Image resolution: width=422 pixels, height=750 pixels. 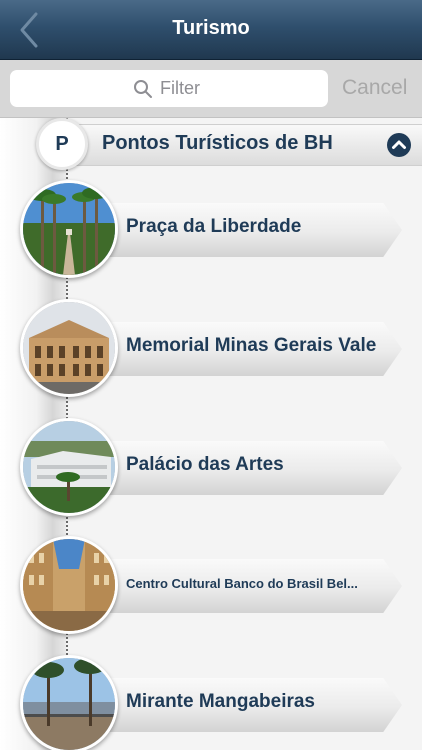 What do you see at coordinates (69, 348) in the screenshot?
I see `historic-building-photo` at bounding box center [69, 348].